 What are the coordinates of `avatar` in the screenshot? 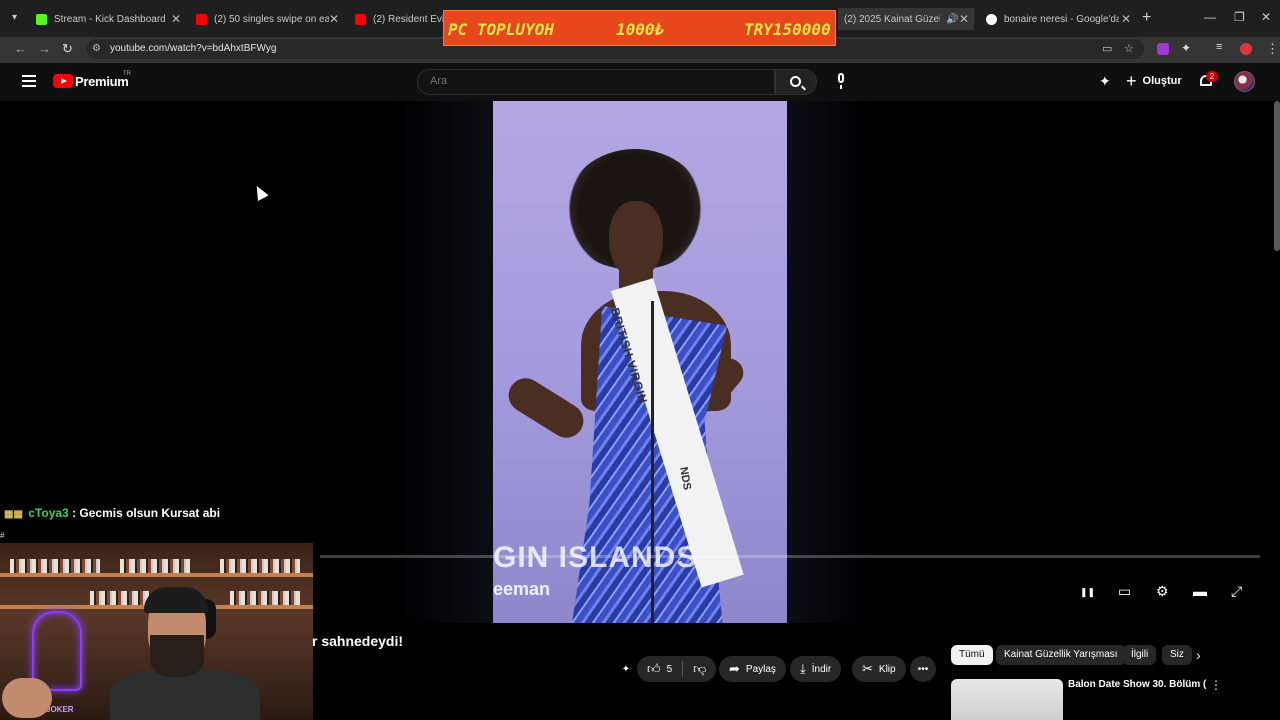 It's located at (1244, 81).